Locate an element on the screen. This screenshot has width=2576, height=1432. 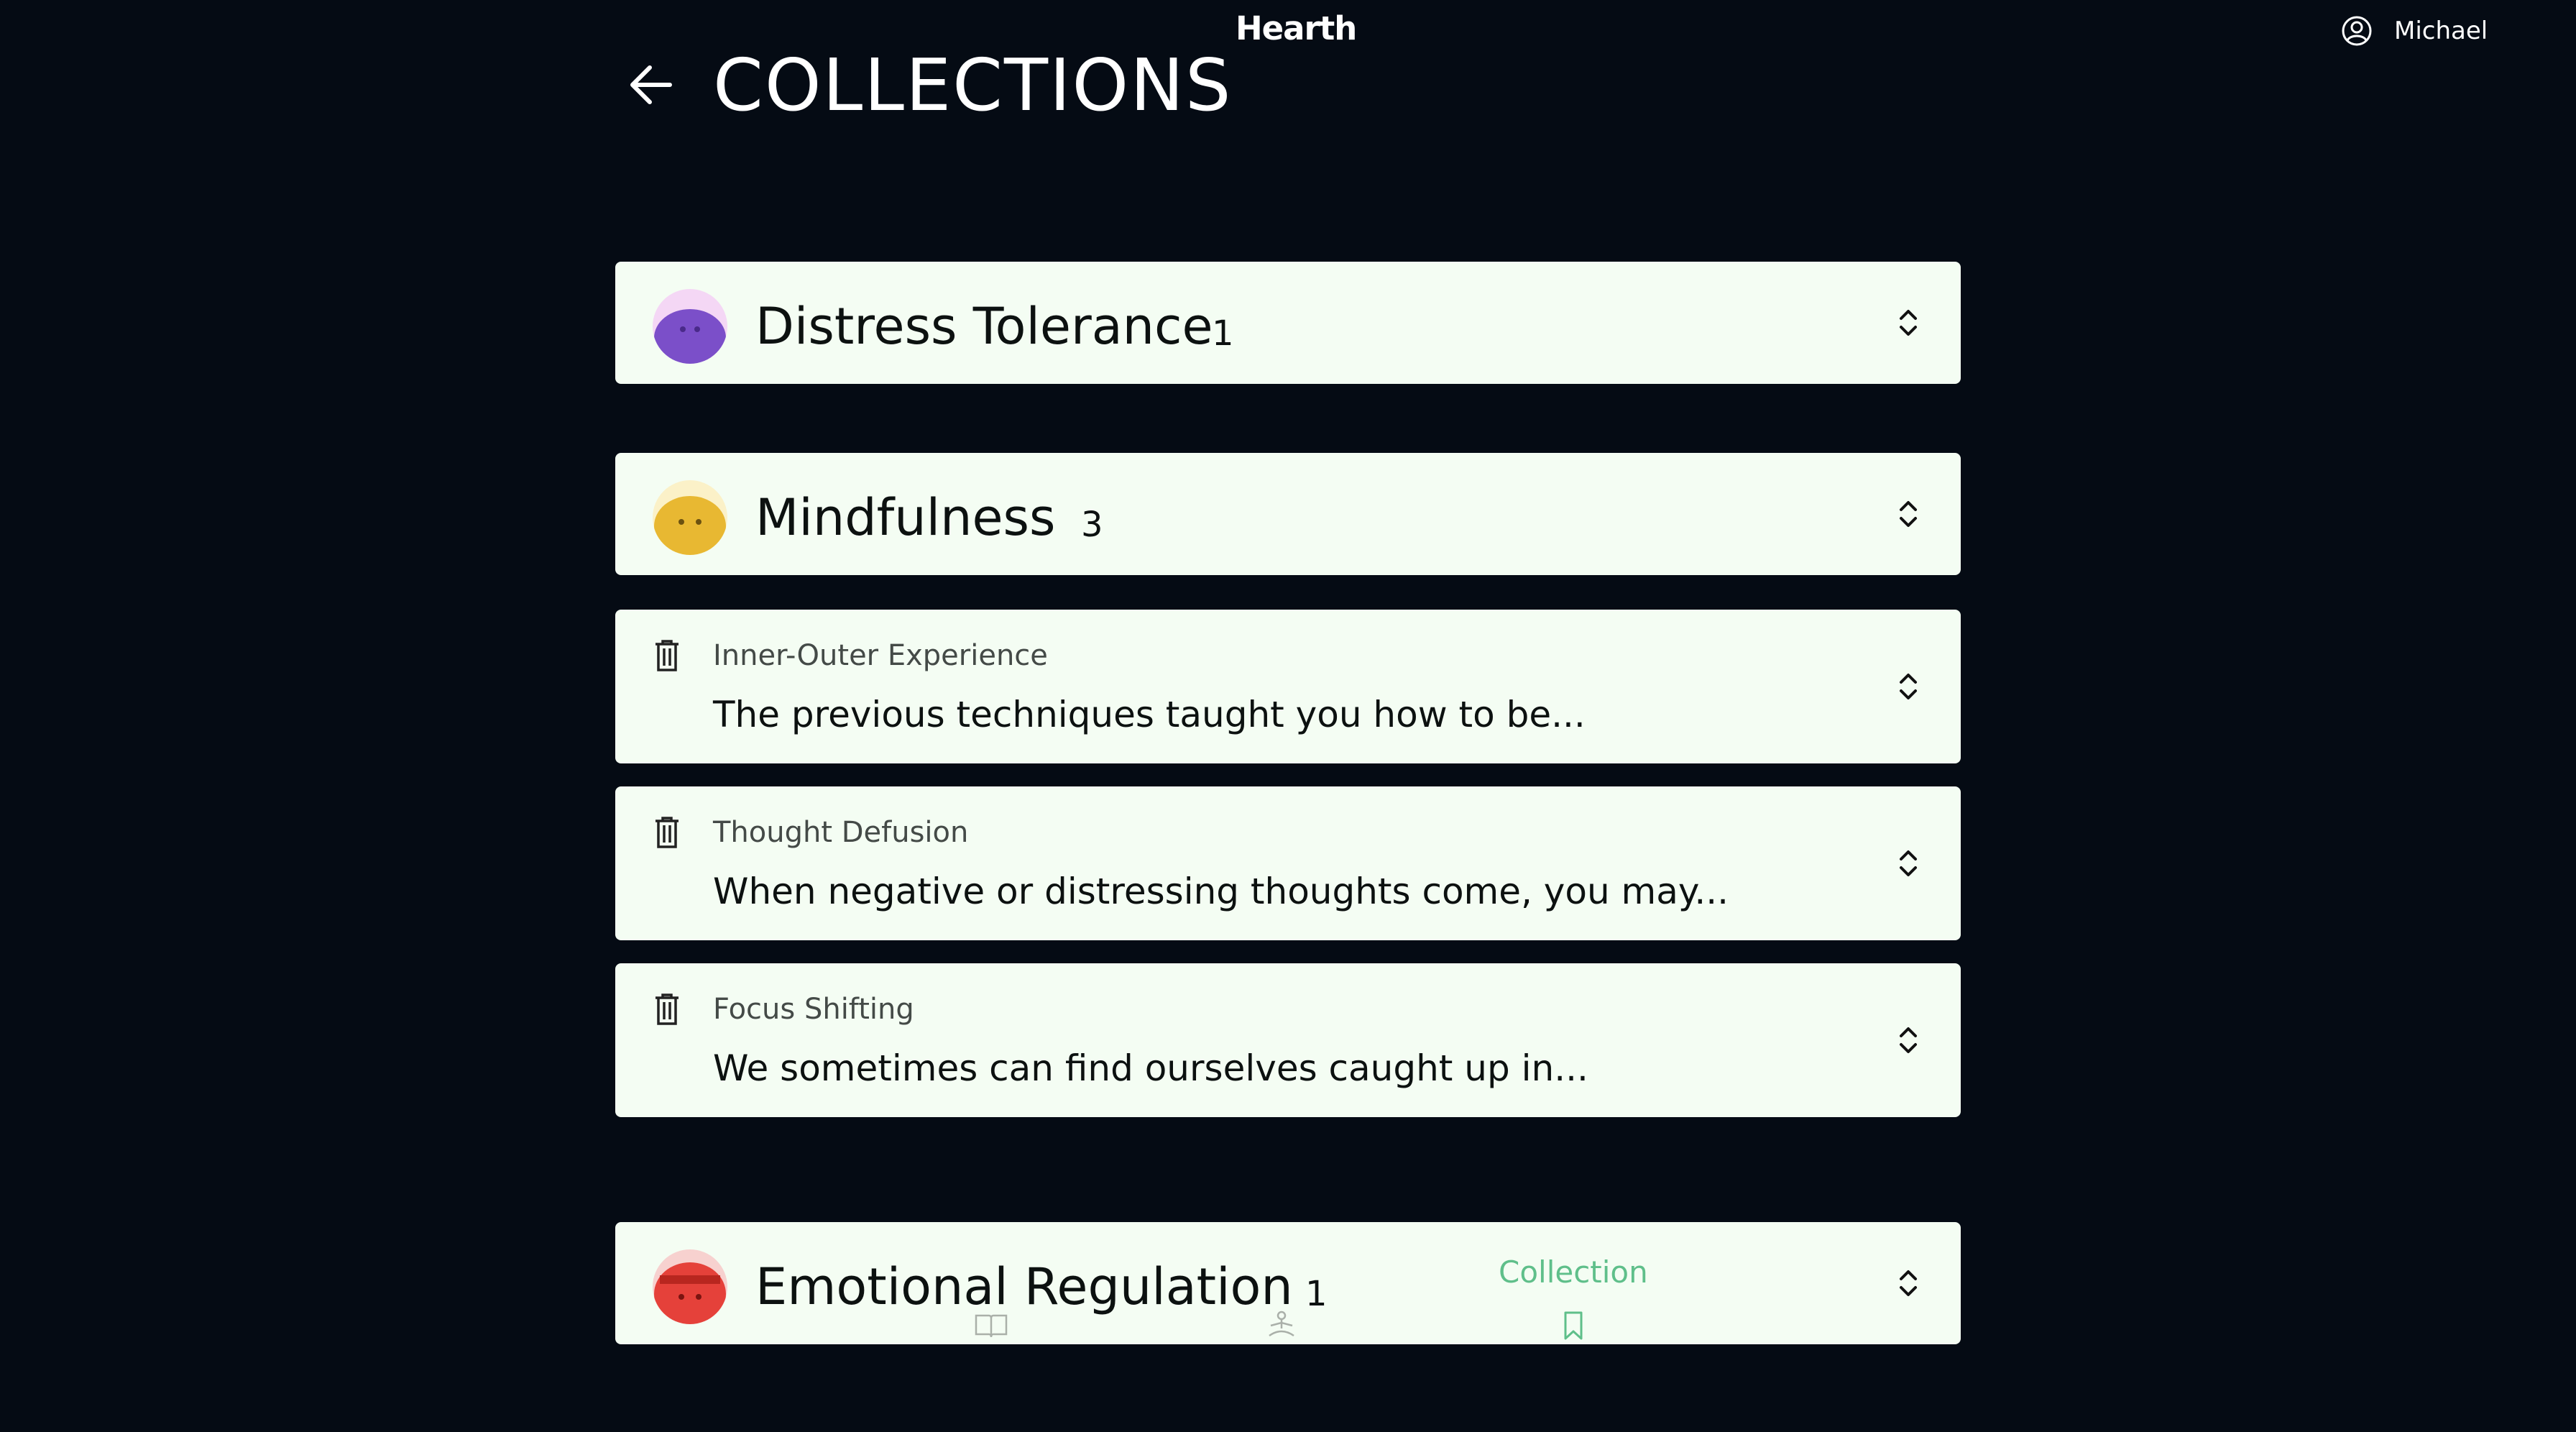
app-brand: Hearth is located at coordinates (1296, 28).